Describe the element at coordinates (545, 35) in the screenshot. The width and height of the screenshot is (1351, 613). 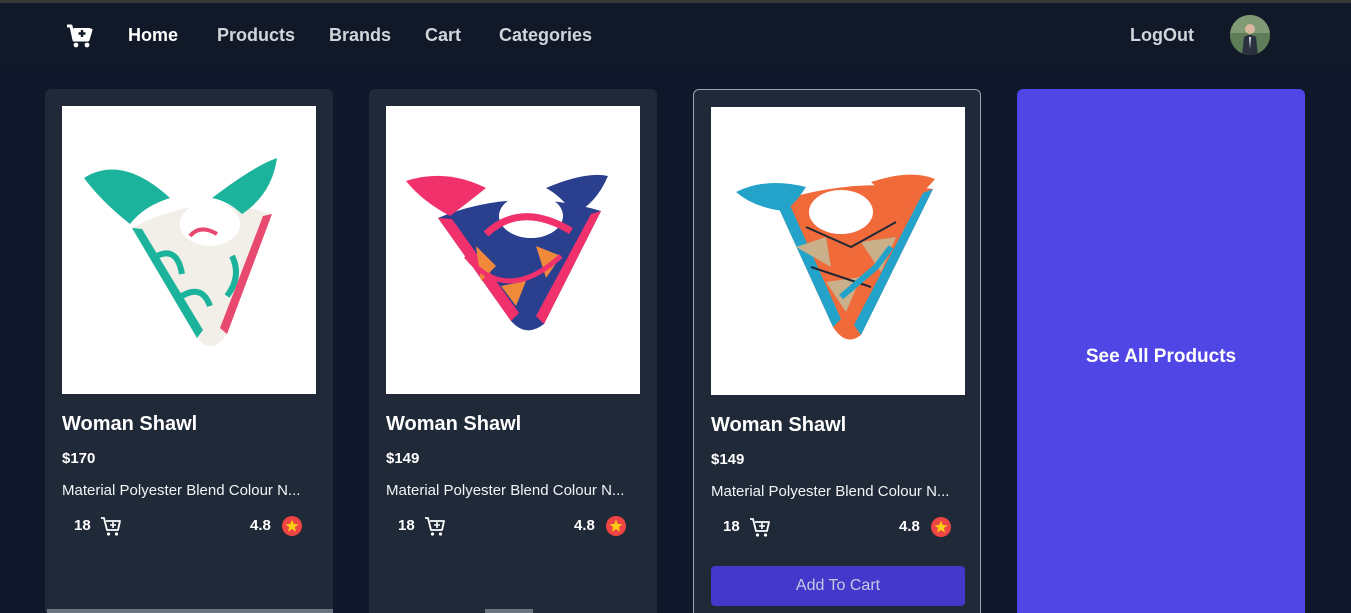
I see `nav-link-categories: Categories` at that location.